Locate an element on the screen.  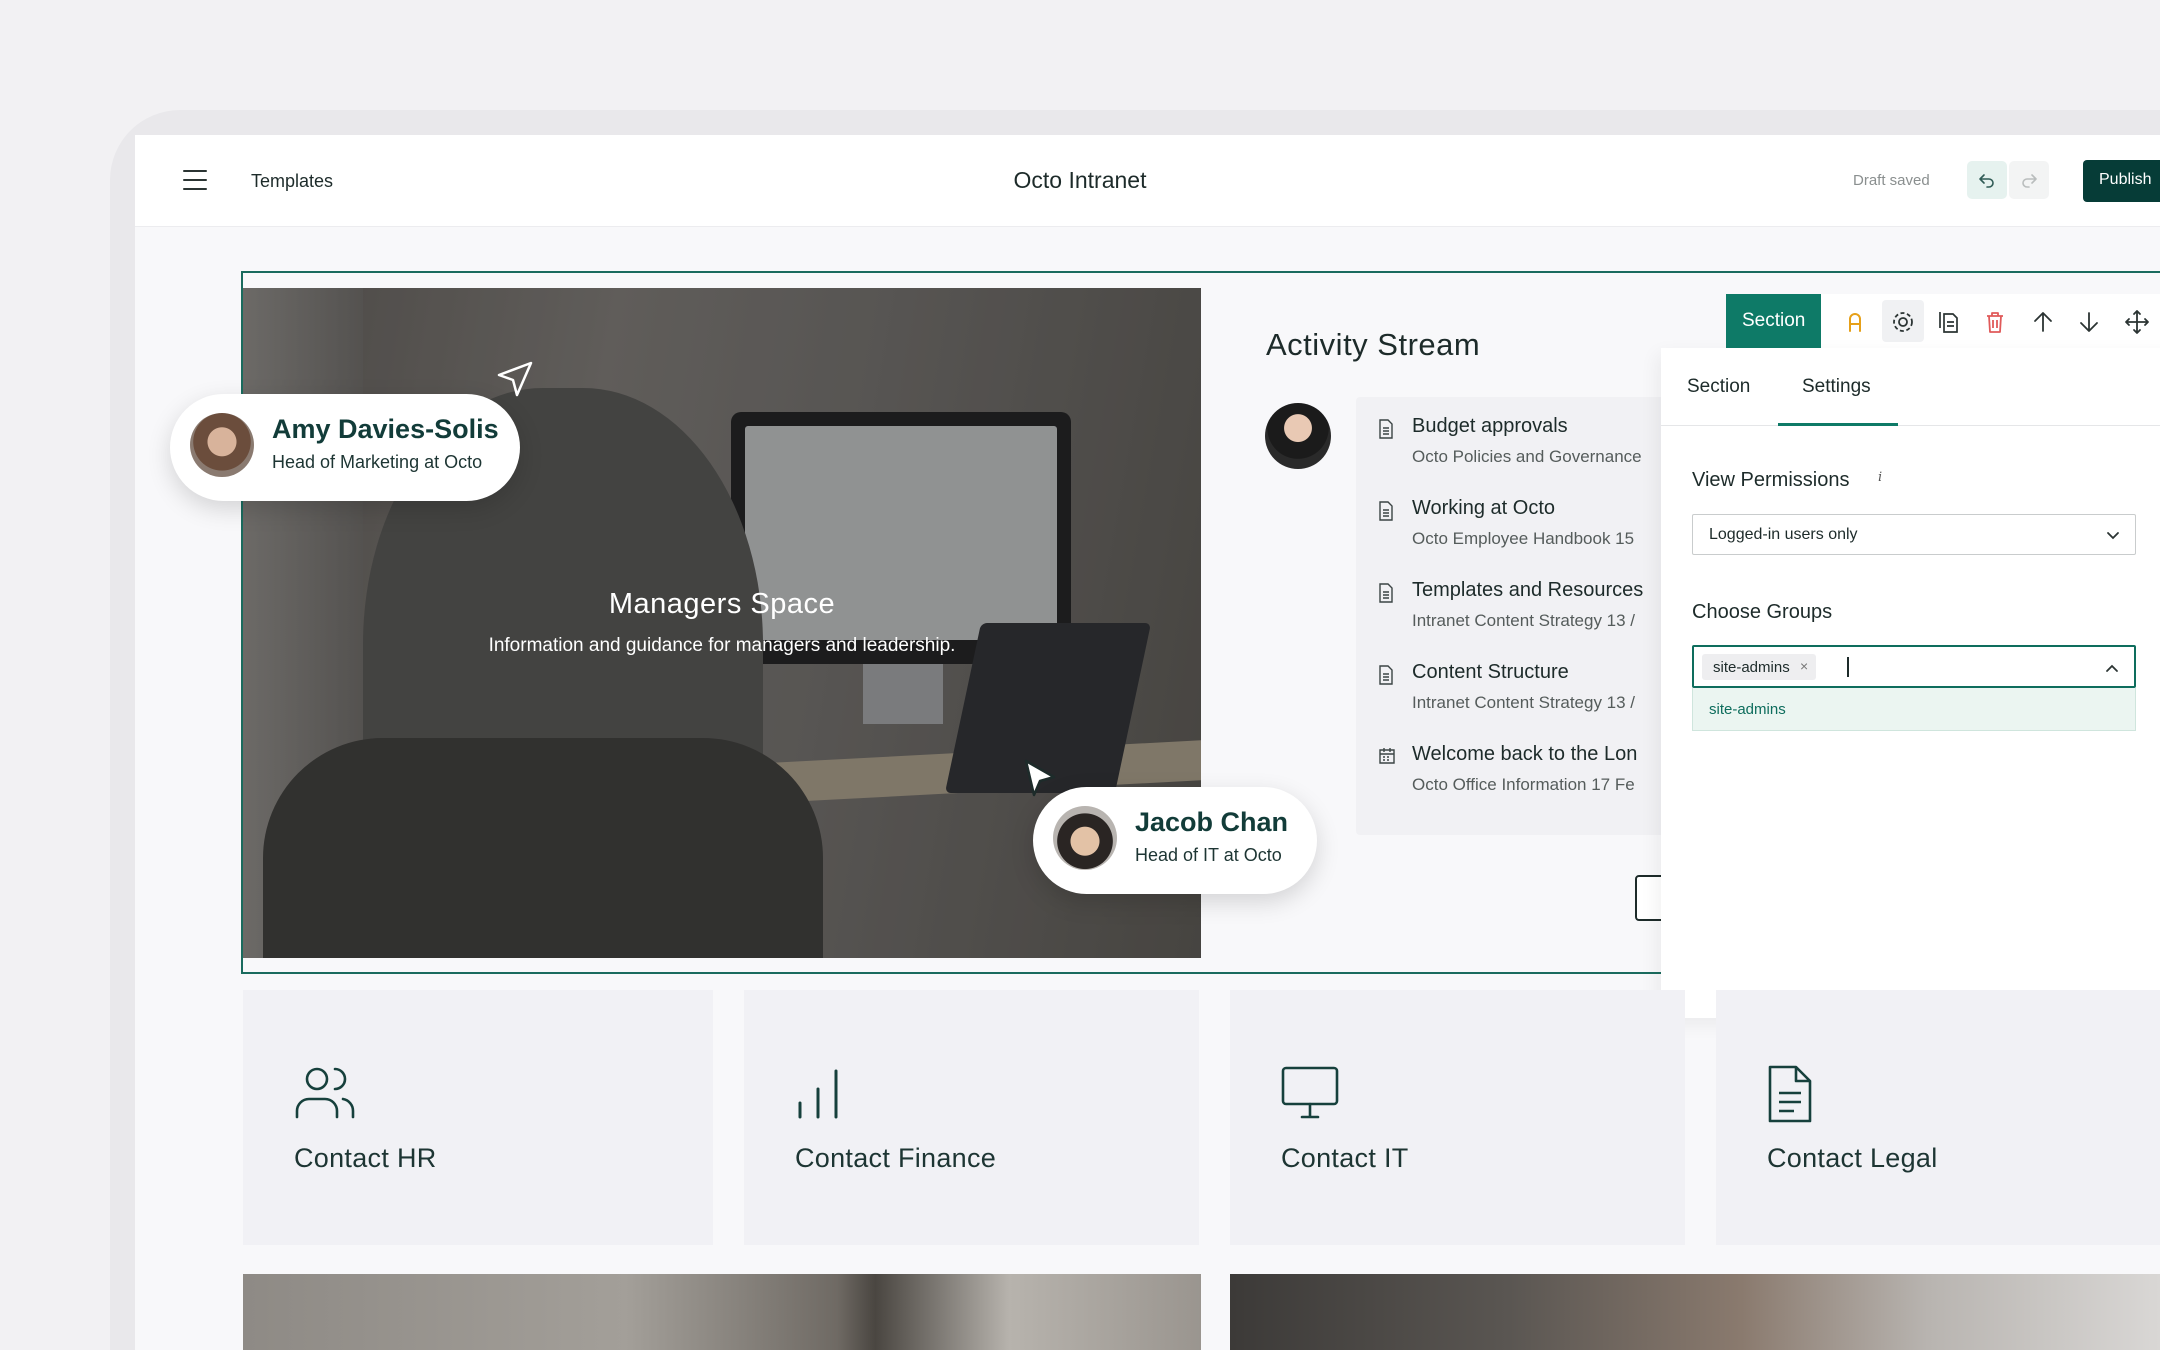
activity-item-title: Welcome back to the Lon is located at coordinates (1525, 754).